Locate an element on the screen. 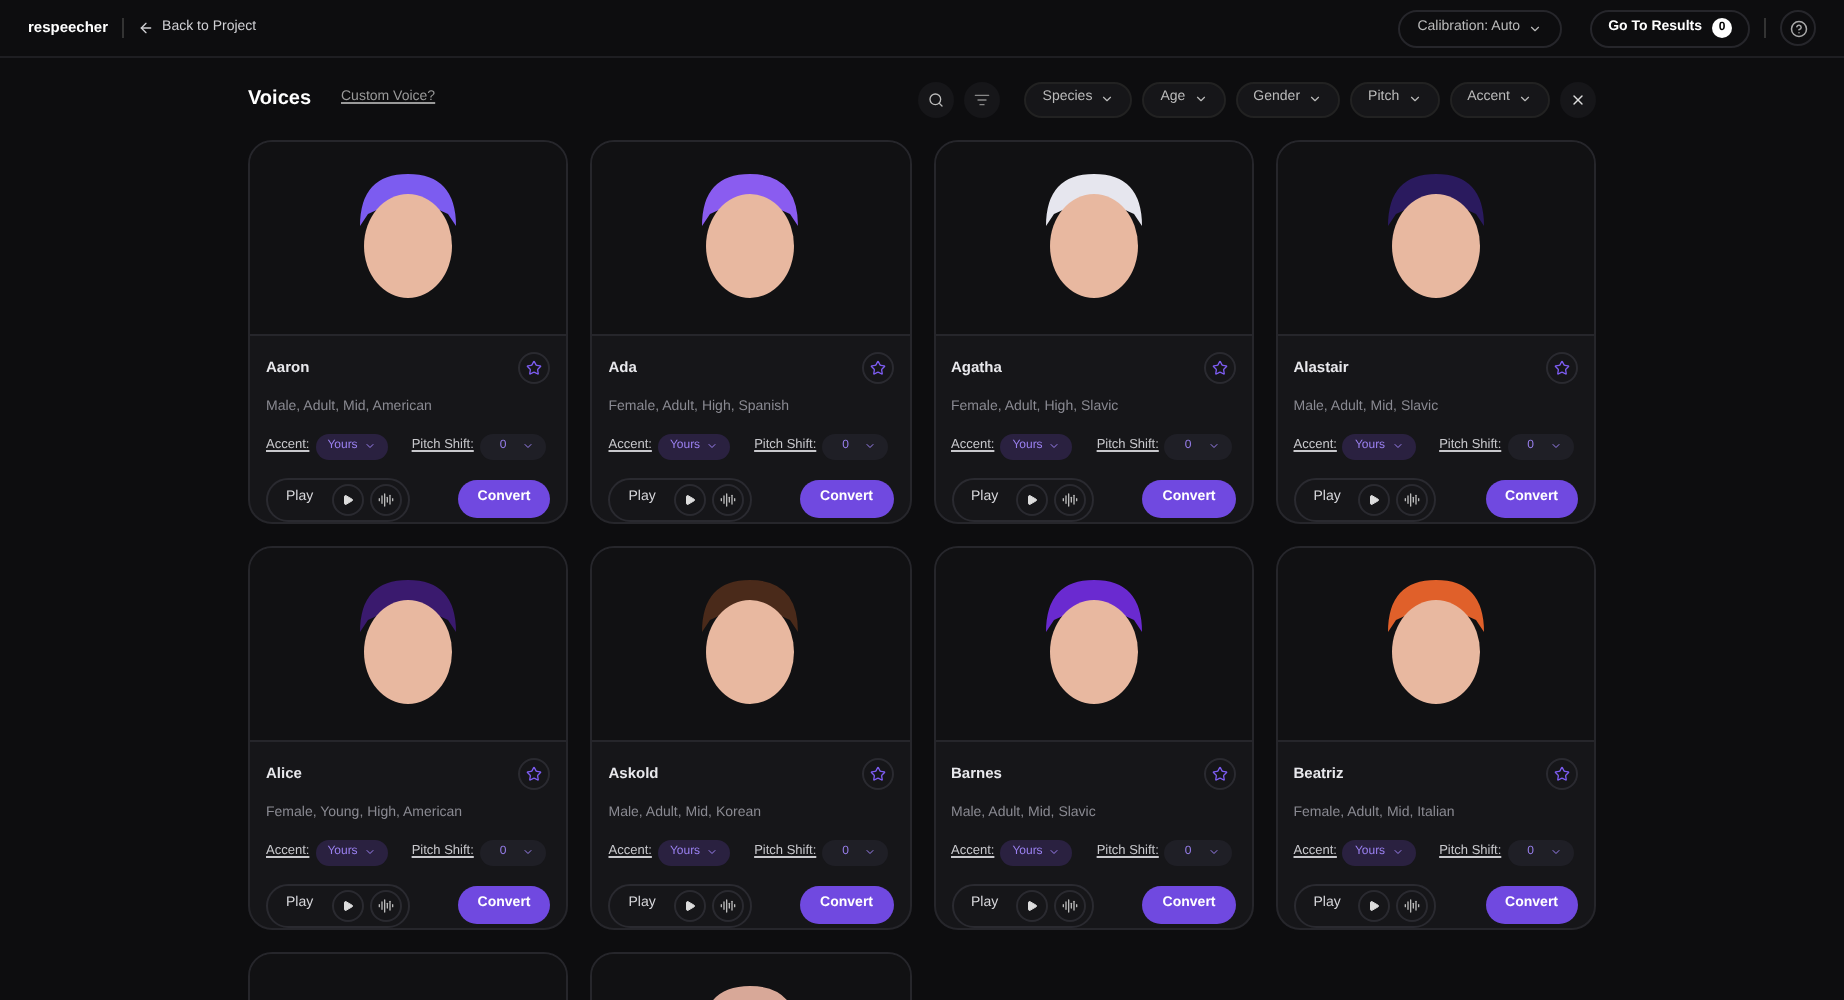  arrow-left-icon is located at coordinates (146, 28).